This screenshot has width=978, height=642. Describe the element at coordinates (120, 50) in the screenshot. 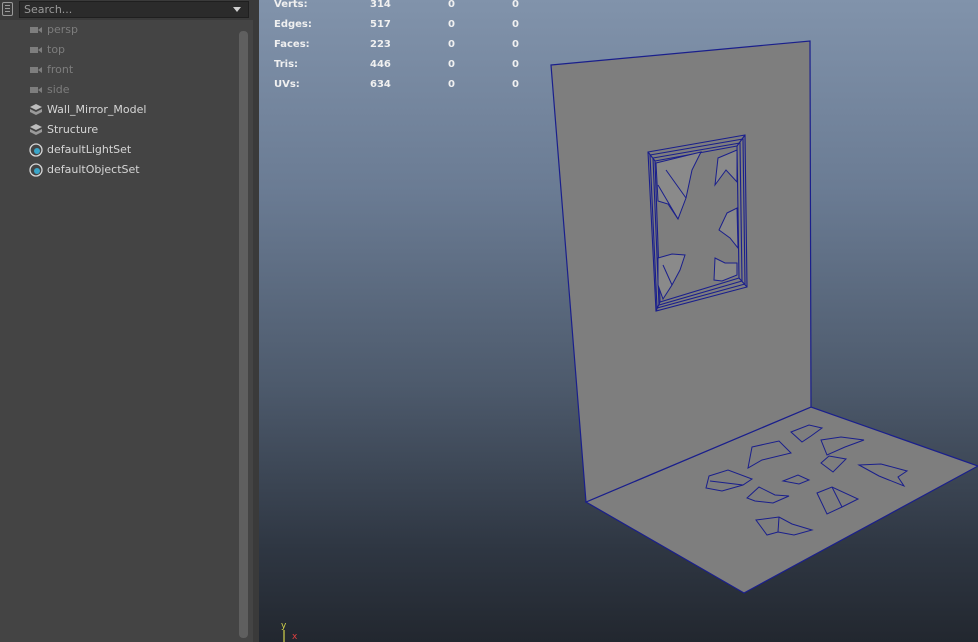

I see `outliner-item-top: top` at that location.